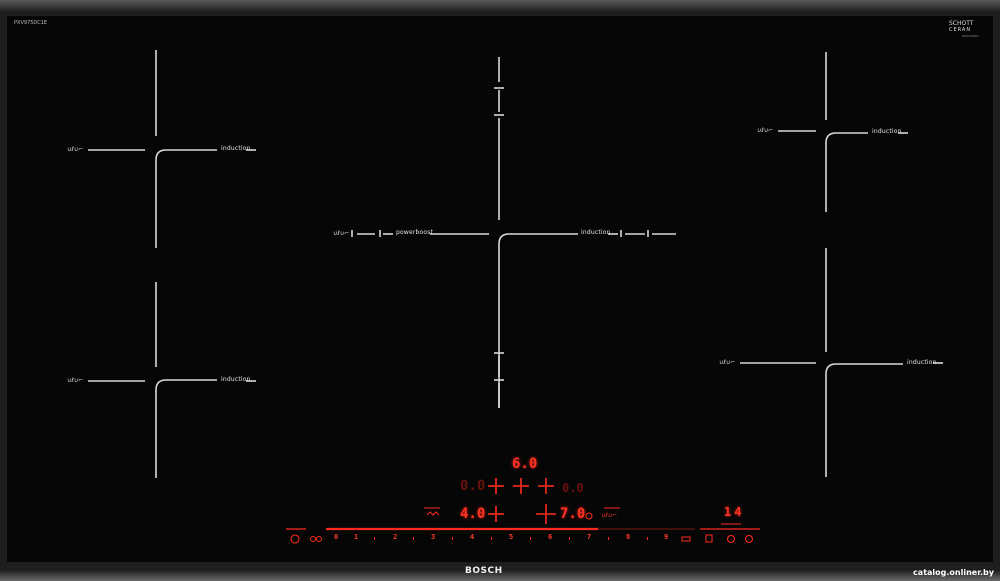 The height and width of the screenshot is (581, 1000). What do you see at coordinates (550, 537) in the screenshot?
I see `slider-level-6: 6` at bounding box center [550, 537].